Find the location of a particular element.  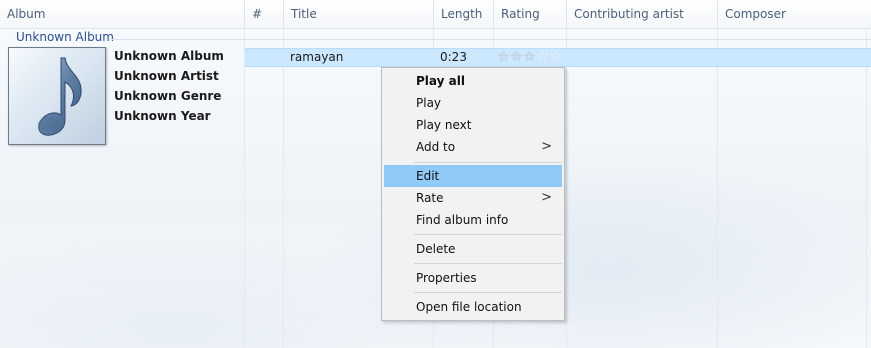

column-header-album: Album is located at coordinates (122, 14).